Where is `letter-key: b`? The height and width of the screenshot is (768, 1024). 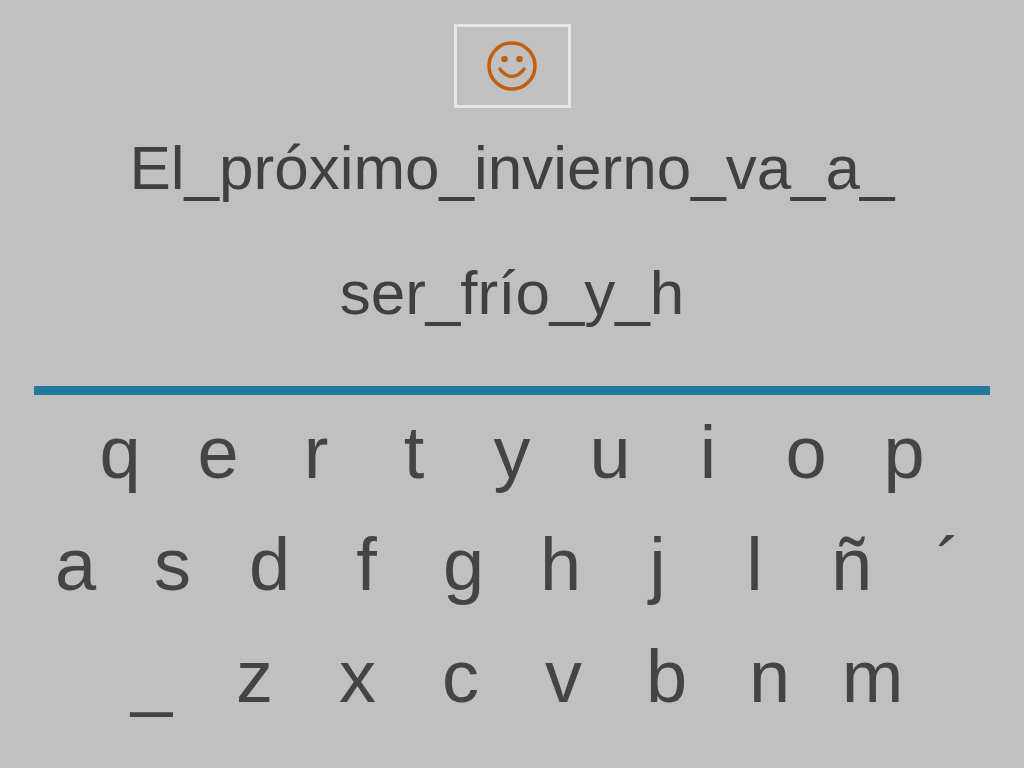
letter-key: b is located at coordinates (666, 677).